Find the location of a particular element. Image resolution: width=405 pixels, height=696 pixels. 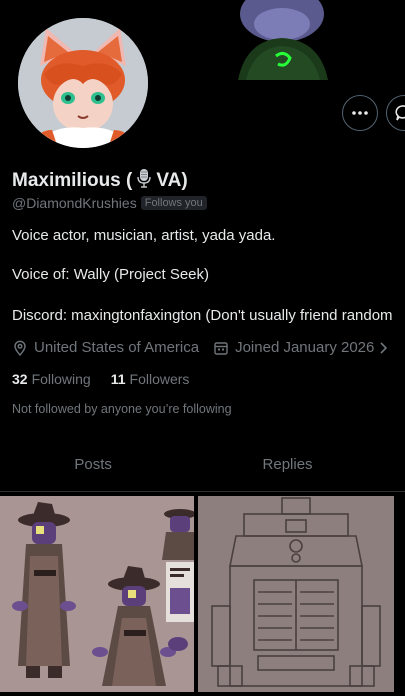

location-item: United States of America is located at coordinates (105, 347).